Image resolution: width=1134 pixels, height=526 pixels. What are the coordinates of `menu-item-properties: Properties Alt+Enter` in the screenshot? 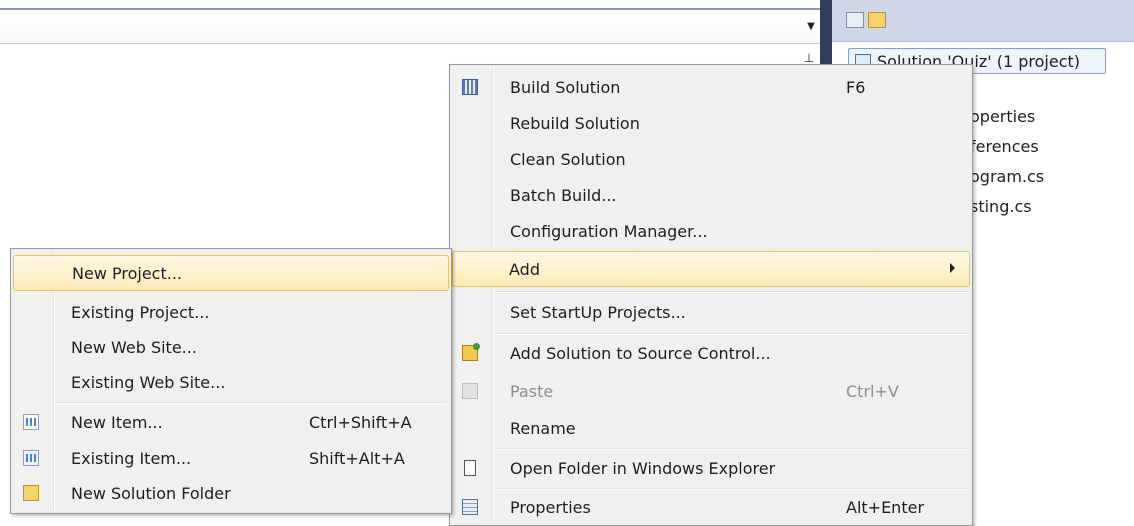 It's located at (711, 507).